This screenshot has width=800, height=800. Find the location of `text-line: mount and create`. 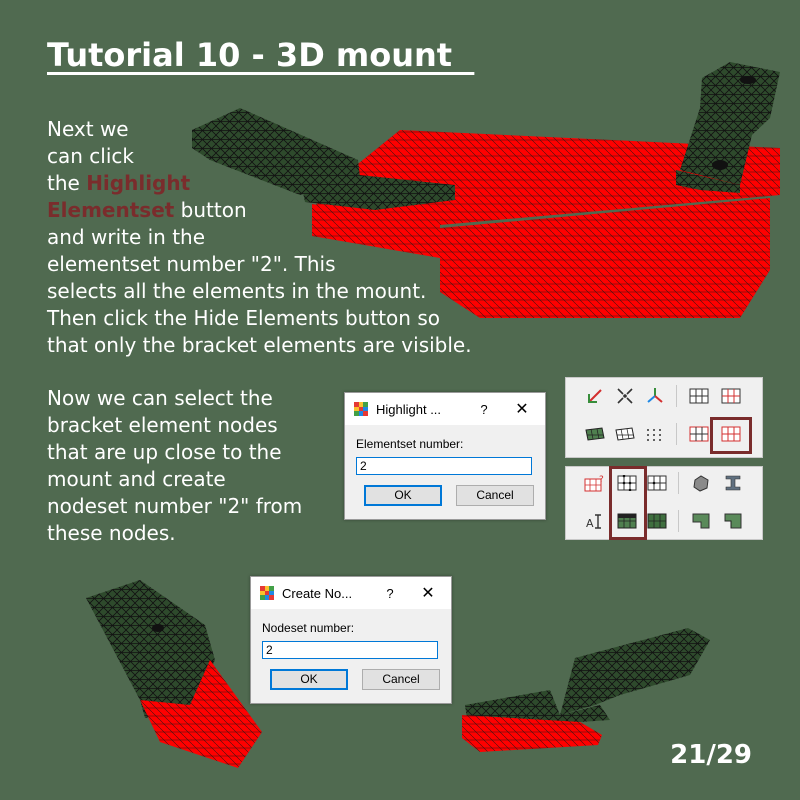

text-line: mount and create is located at coordinates (136, 479).